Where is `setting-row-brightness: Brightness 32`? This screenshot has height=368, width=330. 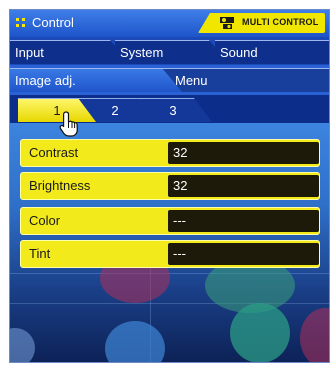
setting-row-brightness: Brightness 32 is located at coordinates (170, 186).